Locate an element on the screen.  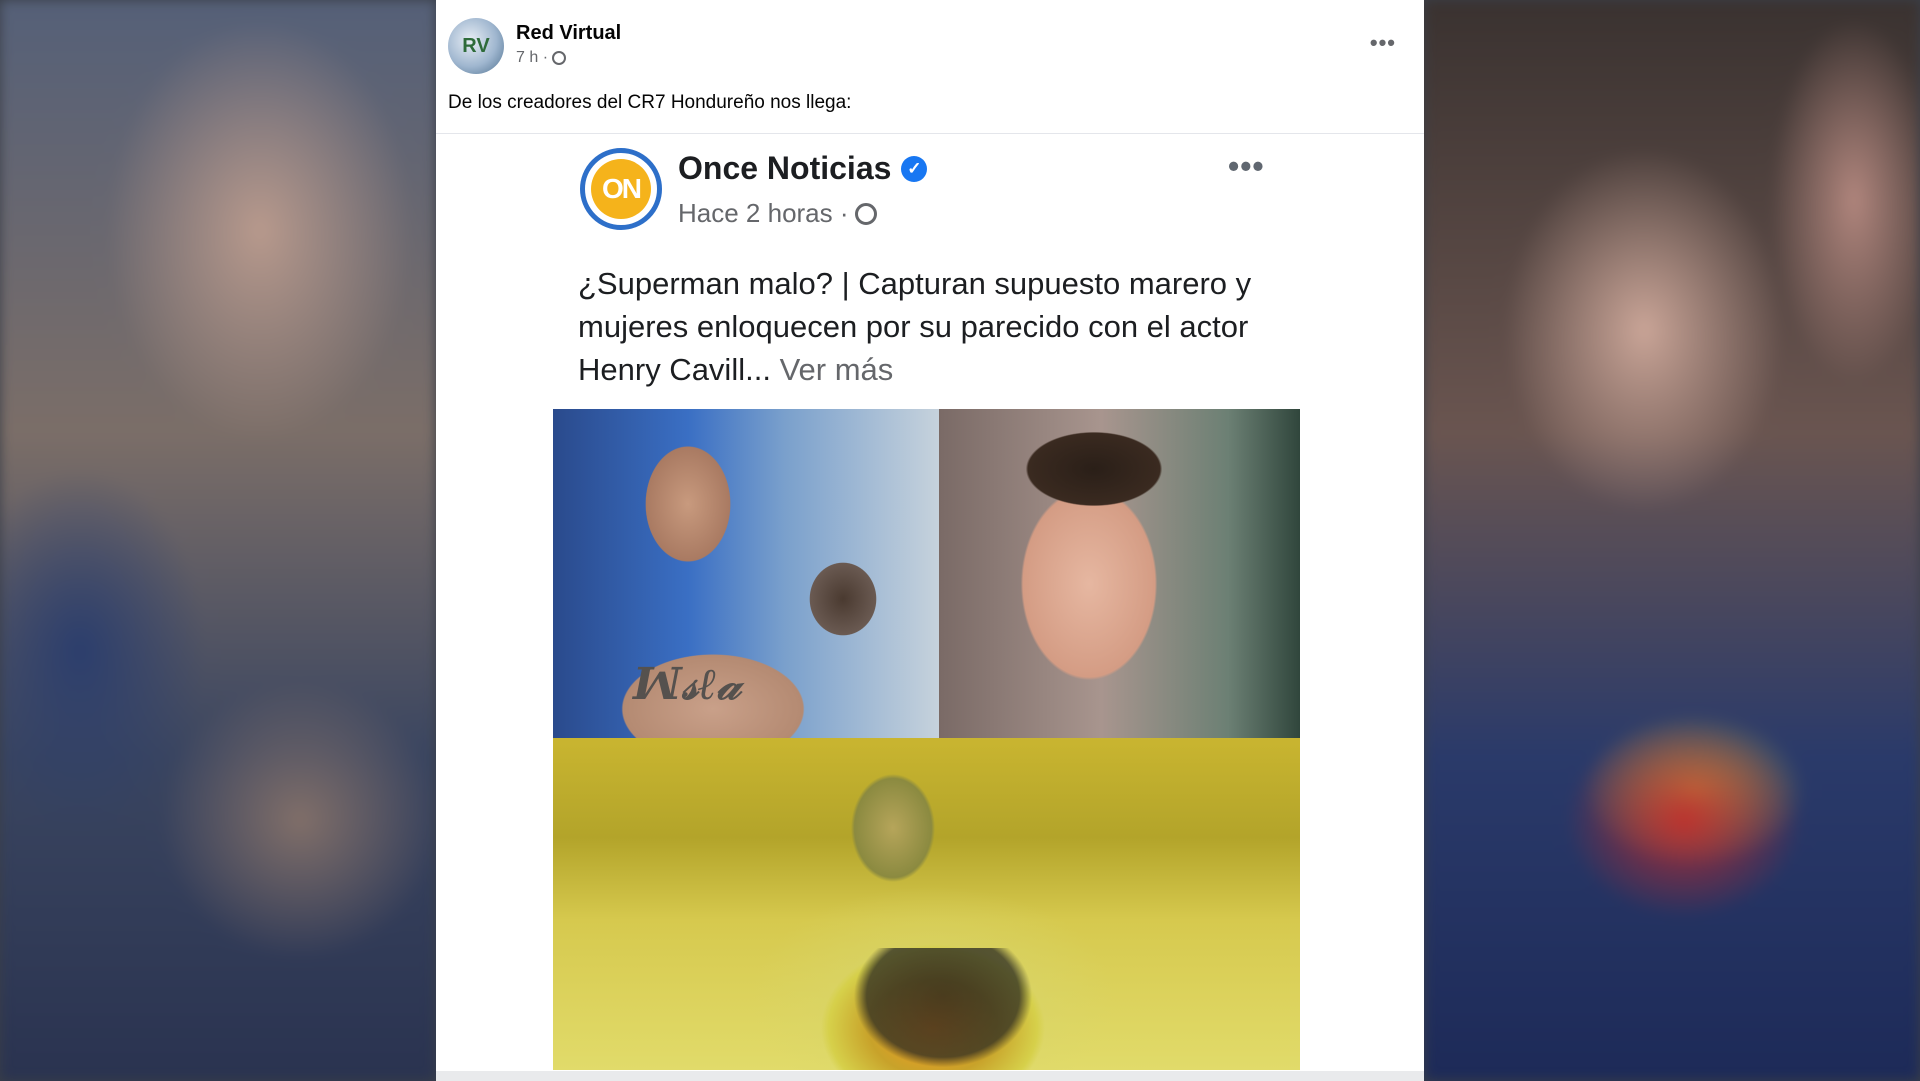
once-noticias-logo: ON is located at coordinates (621, 189).